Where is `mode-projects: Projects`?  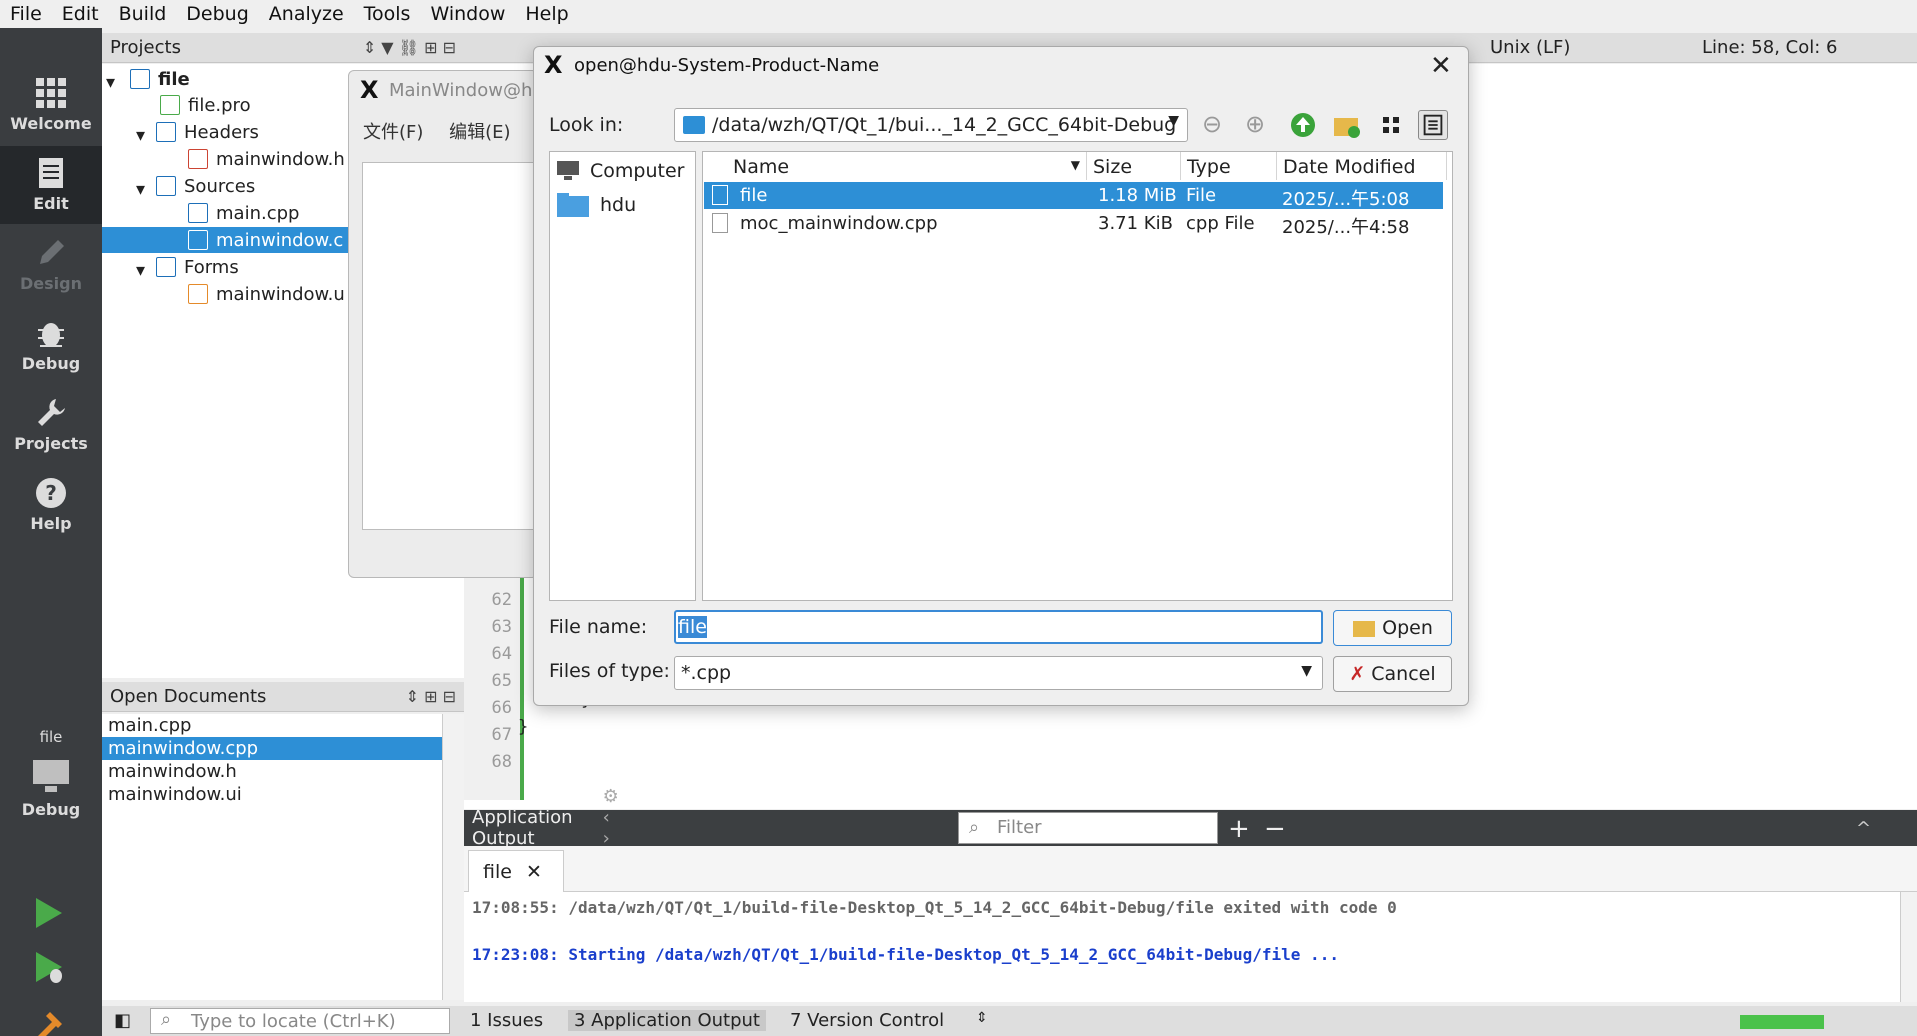 mode-projects: Projects is located at coordinates (51, 425).